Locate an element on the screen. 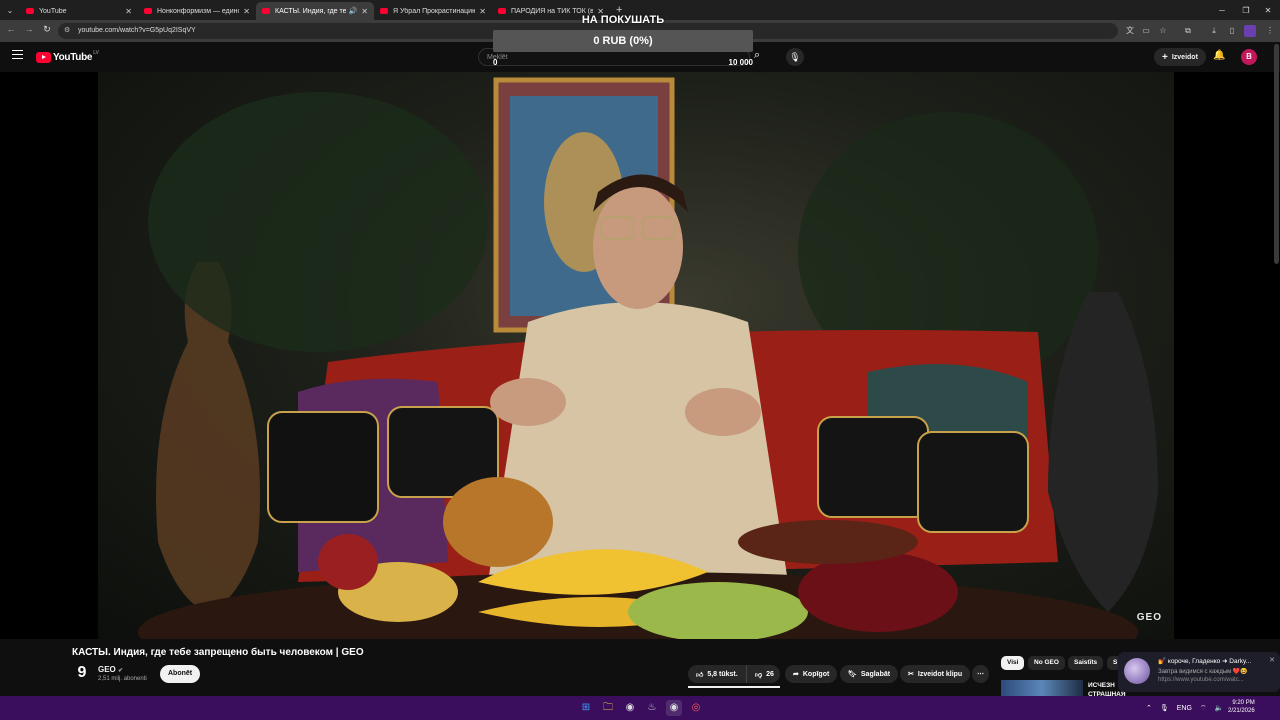  chrome-icon: ◉ is located at coordinates (630, 708).